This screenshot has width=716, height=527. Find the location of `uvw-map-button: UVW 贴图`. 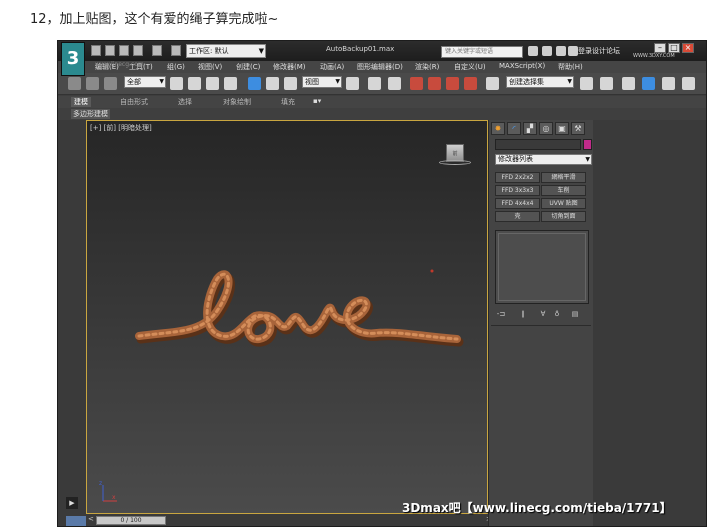

uvw-map-button: UVW 贴图 is located at coordinates (563, 203).